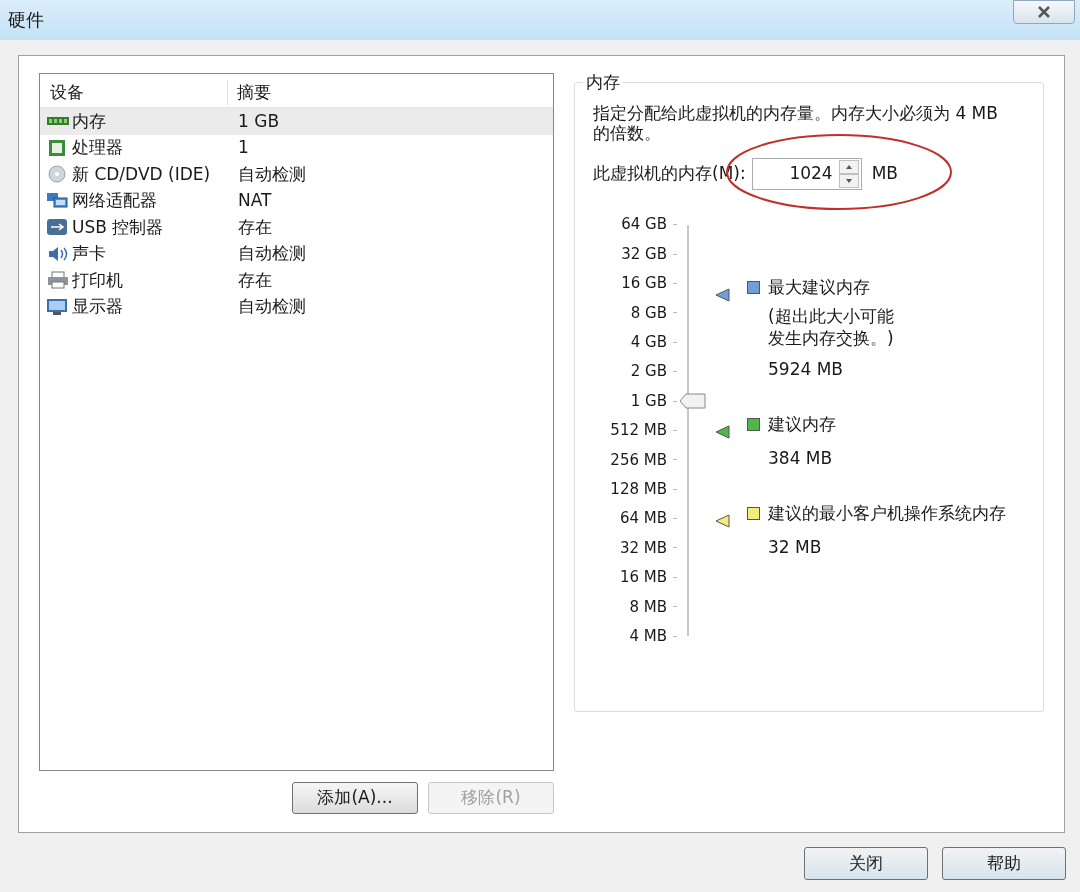 Image resolution: width=1080 pixels, height=892 pixels. Describe the element at coordinates (801, 458) in the screenshot. I see `legend-value: 384 MB` at that location.